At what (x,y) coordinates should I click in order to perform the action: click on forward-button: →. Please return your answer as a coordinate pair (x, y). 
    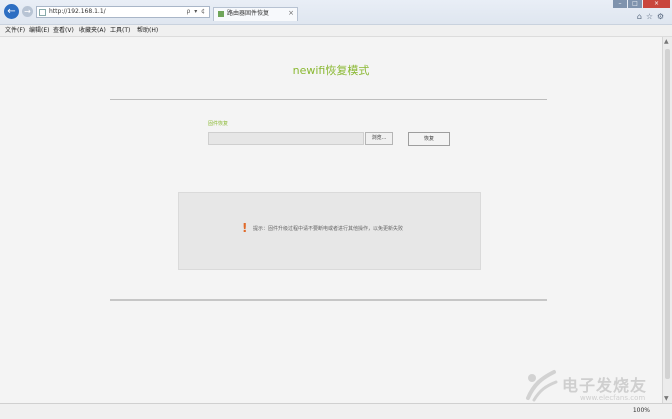
    Looking at the image, I should click on (27, 11).